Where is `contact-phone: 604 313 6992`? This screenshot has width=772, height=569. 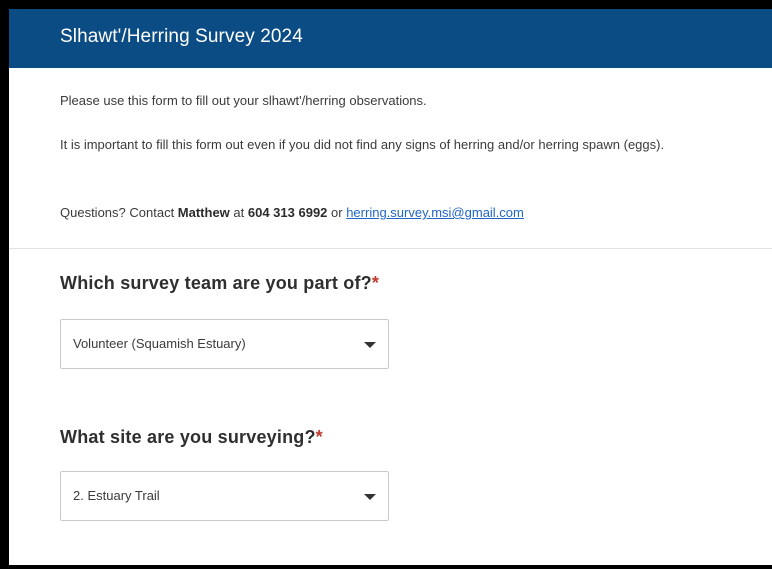 contact-phone: 604 313 6992 is located at coordinates (287, 212).